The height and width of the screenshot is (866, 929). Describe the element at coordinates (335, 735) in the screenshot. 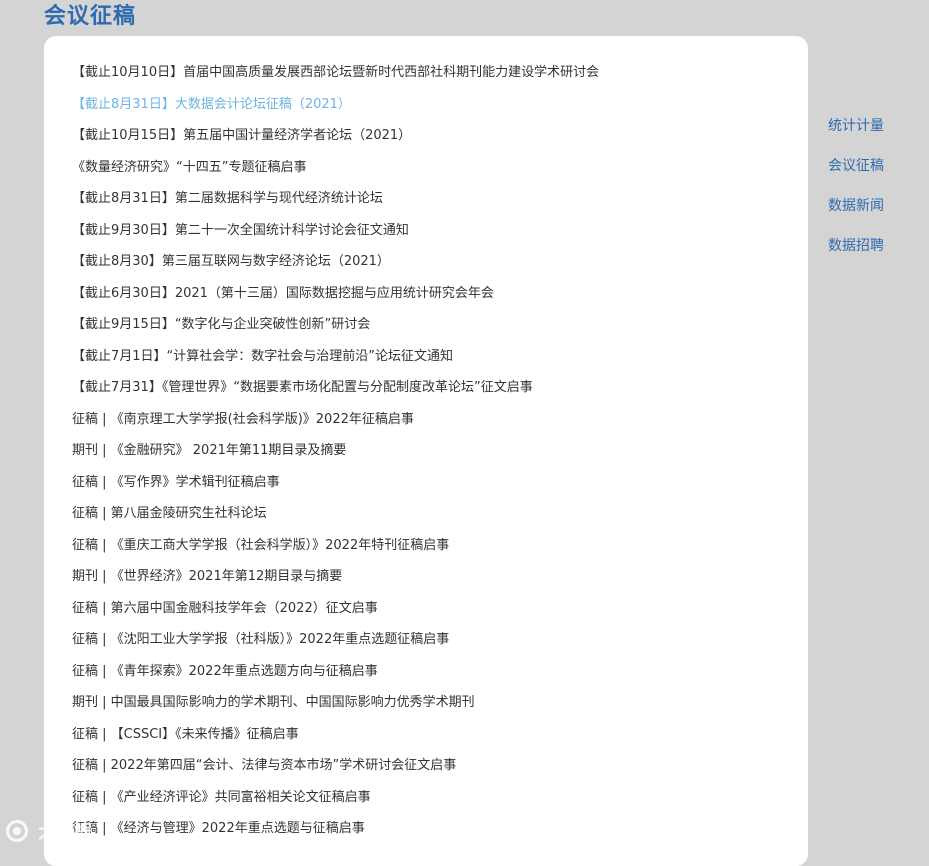

I see `list-item: 征稿 | 【CSSCI】《未来传播》征稿启事` at that location.